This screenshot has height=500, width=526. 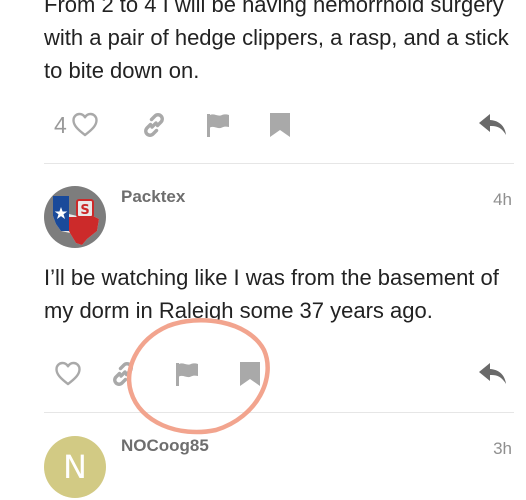 I want to click on flag-button, so click(x=218, y=125).